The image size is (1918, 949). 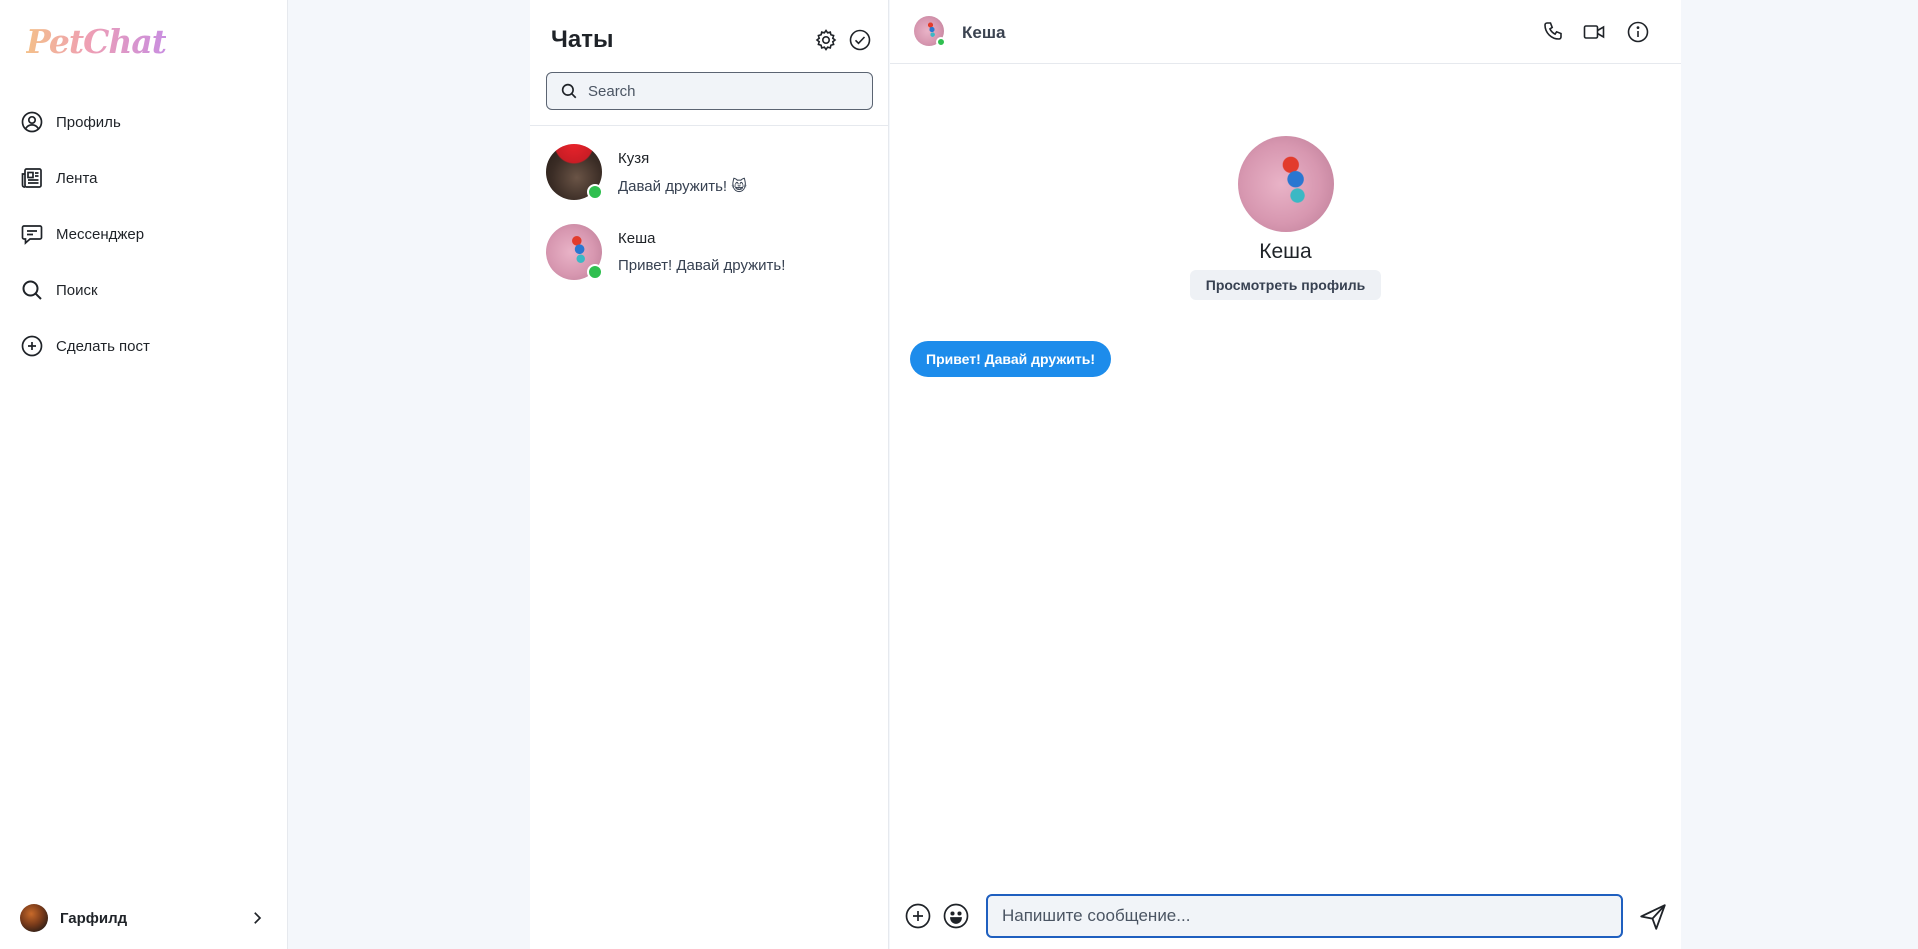 I want to click on search-field, so click(x=709, y=91).